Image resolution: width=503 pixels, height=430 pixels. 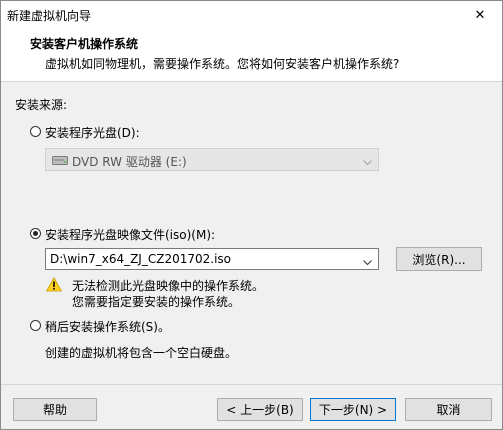 I want to click on help-button-label: 帮助, so click(x=54, y=410).